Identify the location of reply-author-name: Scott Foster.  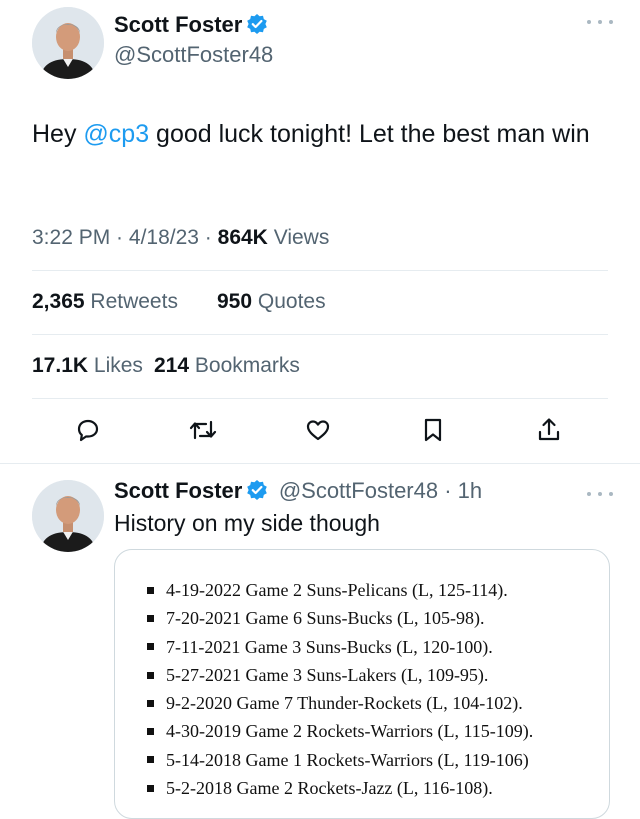
(178, 490).